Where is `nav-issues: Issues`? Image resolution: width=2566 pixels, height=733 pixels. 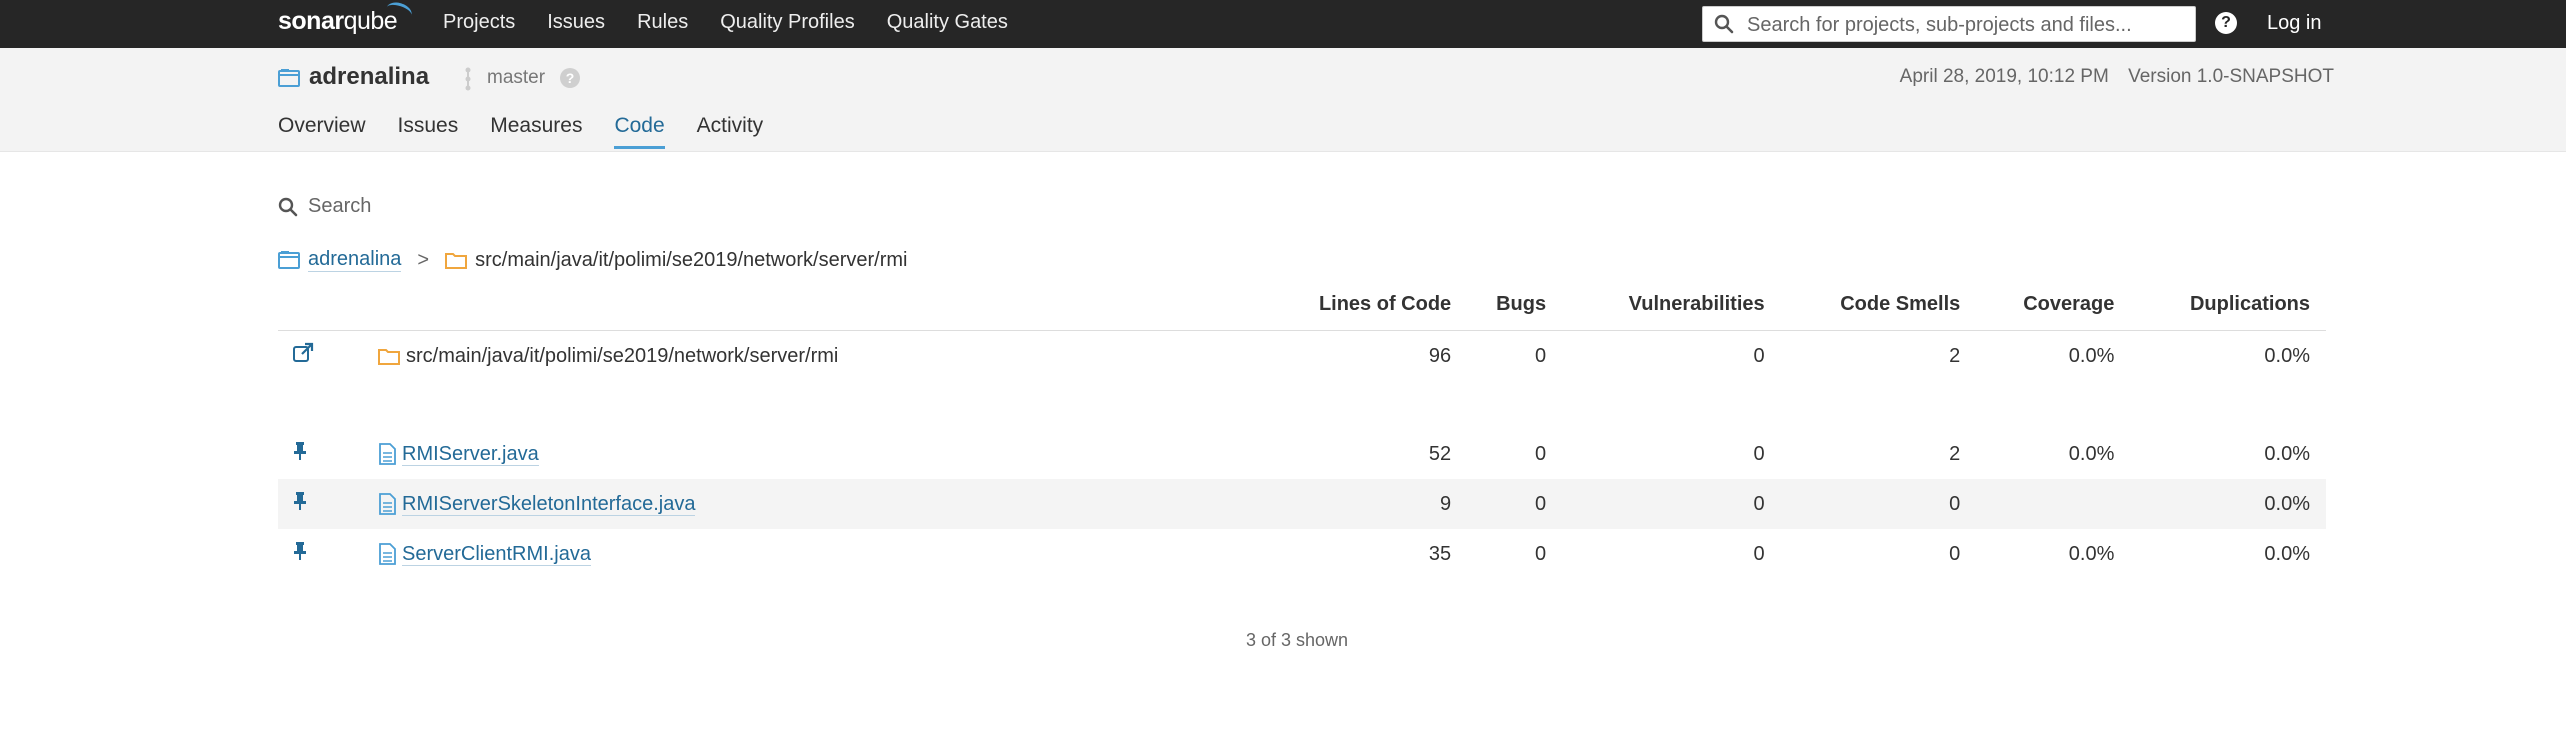
nav-issues: Issues is located at coordinates (576, 22).